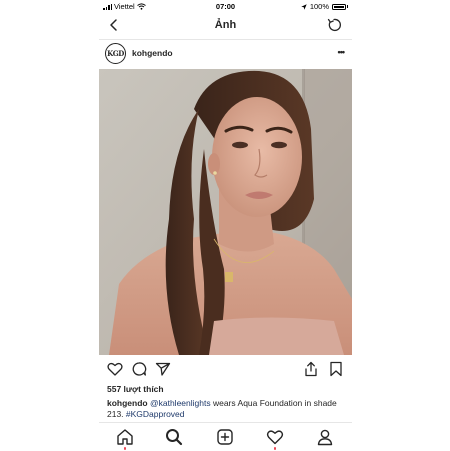 The image size is (450, 451). Describe the element at coordinates (124, 448) in the screenshot. I see `home-notification-dot` at that location.